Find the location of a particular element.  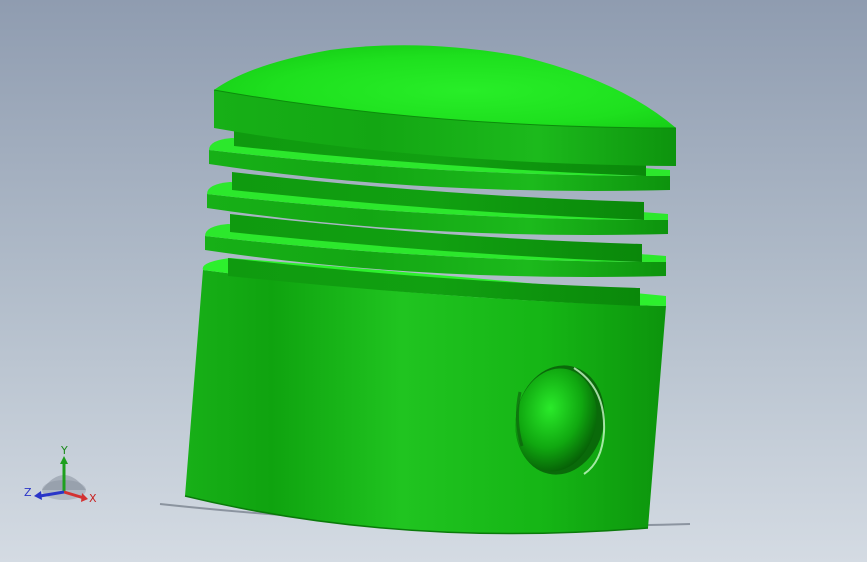

axis-triad: Y X Z is located at coordinates (60, 474).